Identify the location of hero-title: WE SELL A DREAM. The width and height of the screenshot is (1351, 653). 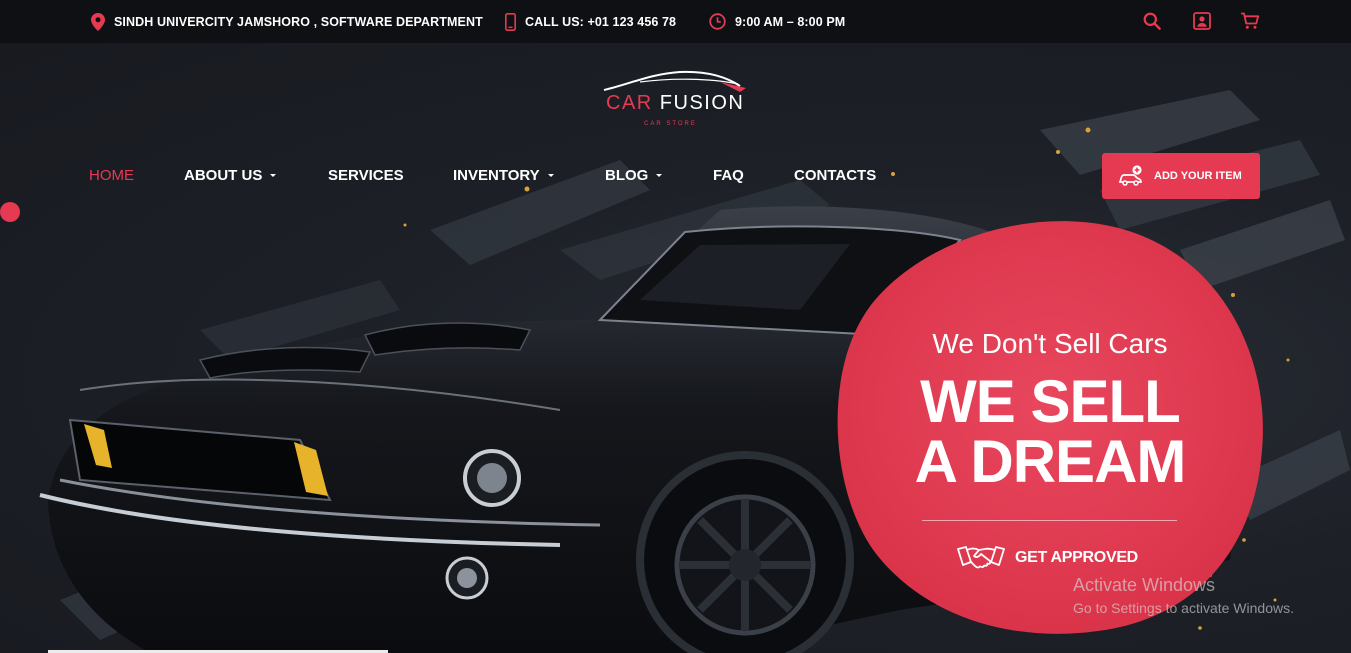
(1050, 432).